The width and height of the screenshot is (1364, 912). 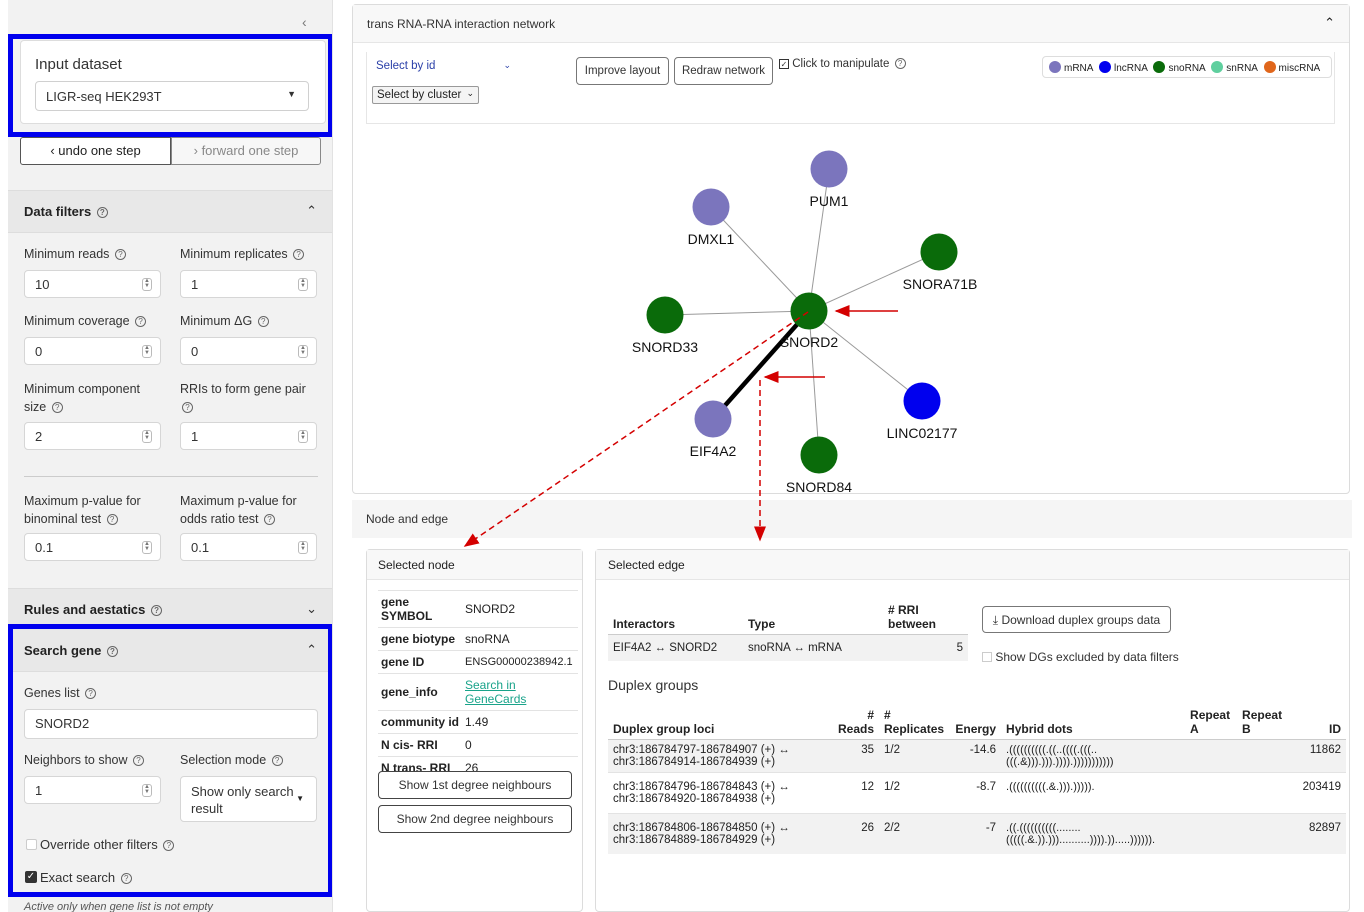 What do you see at coordinates (940, 284) in the screenshot?
I see `node-label: SNORA71B` at bounding box center [940, 284].